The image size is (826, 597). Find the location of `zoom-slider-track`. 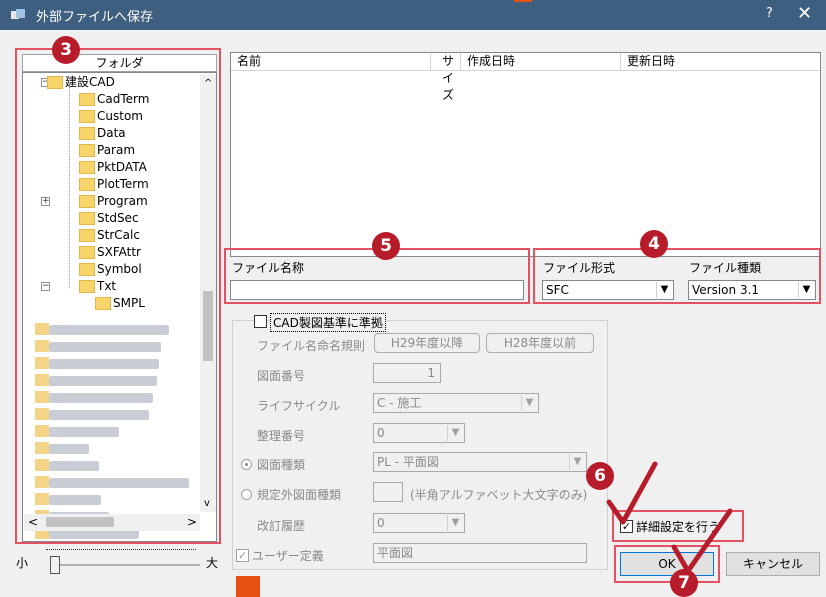

zoom-slider-track is located at coordinates (125, 565).